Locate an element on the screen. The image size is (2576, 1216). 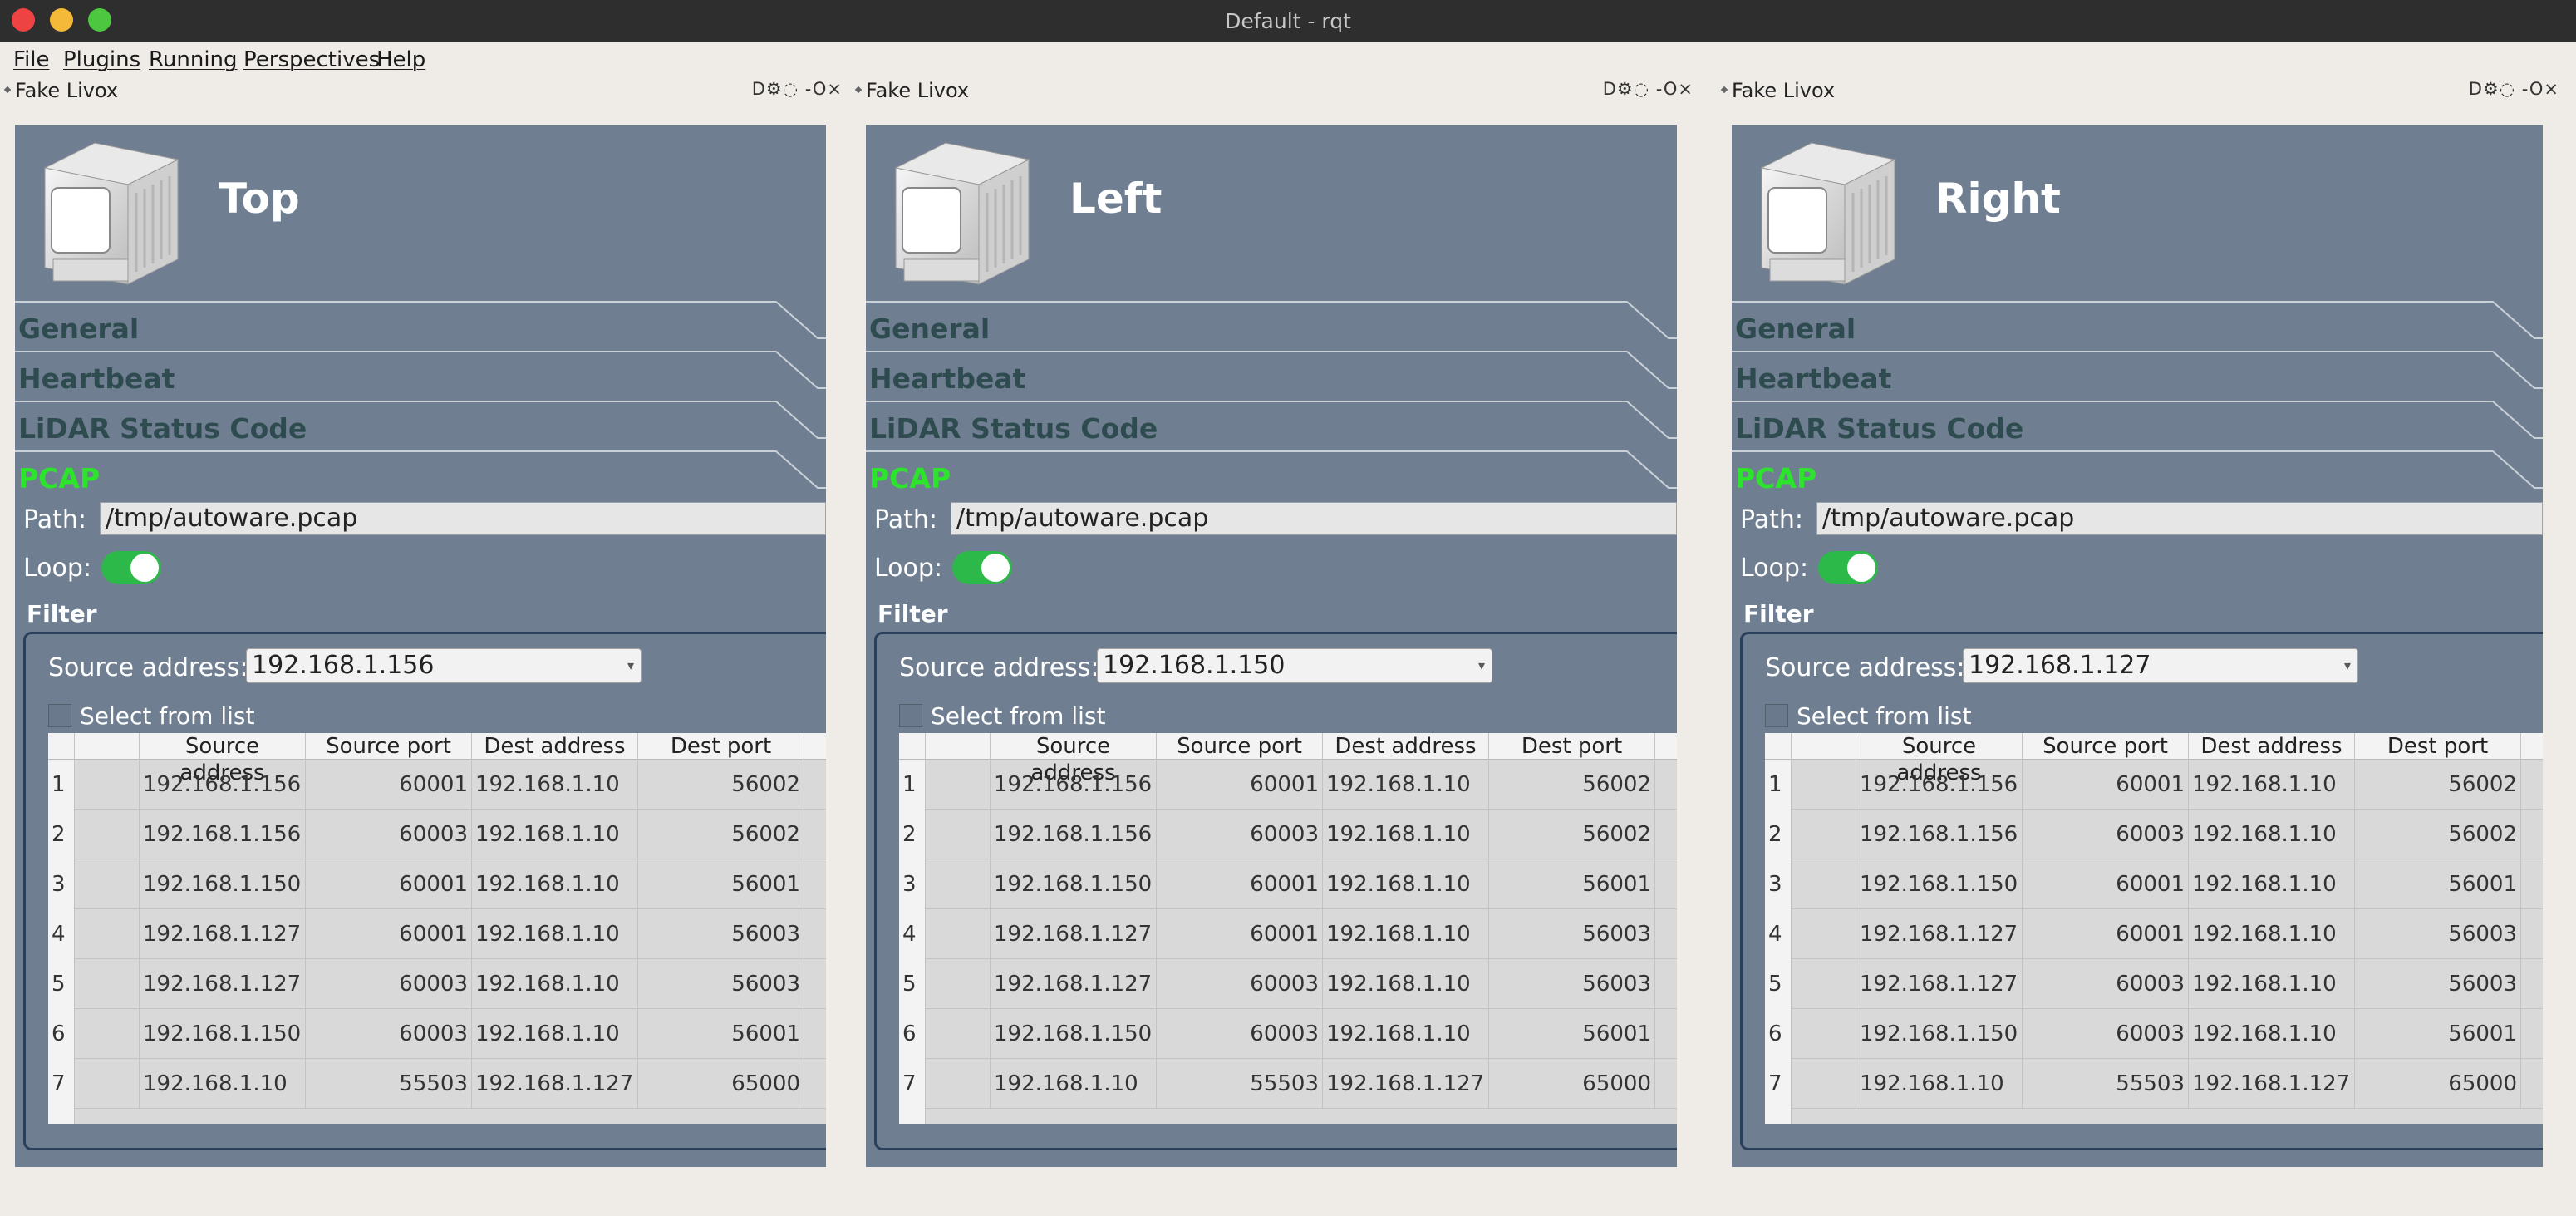
table-row: 3 192.168.1.150 60001 192.168.1.10 56001 is located at coordinates (437, 884).